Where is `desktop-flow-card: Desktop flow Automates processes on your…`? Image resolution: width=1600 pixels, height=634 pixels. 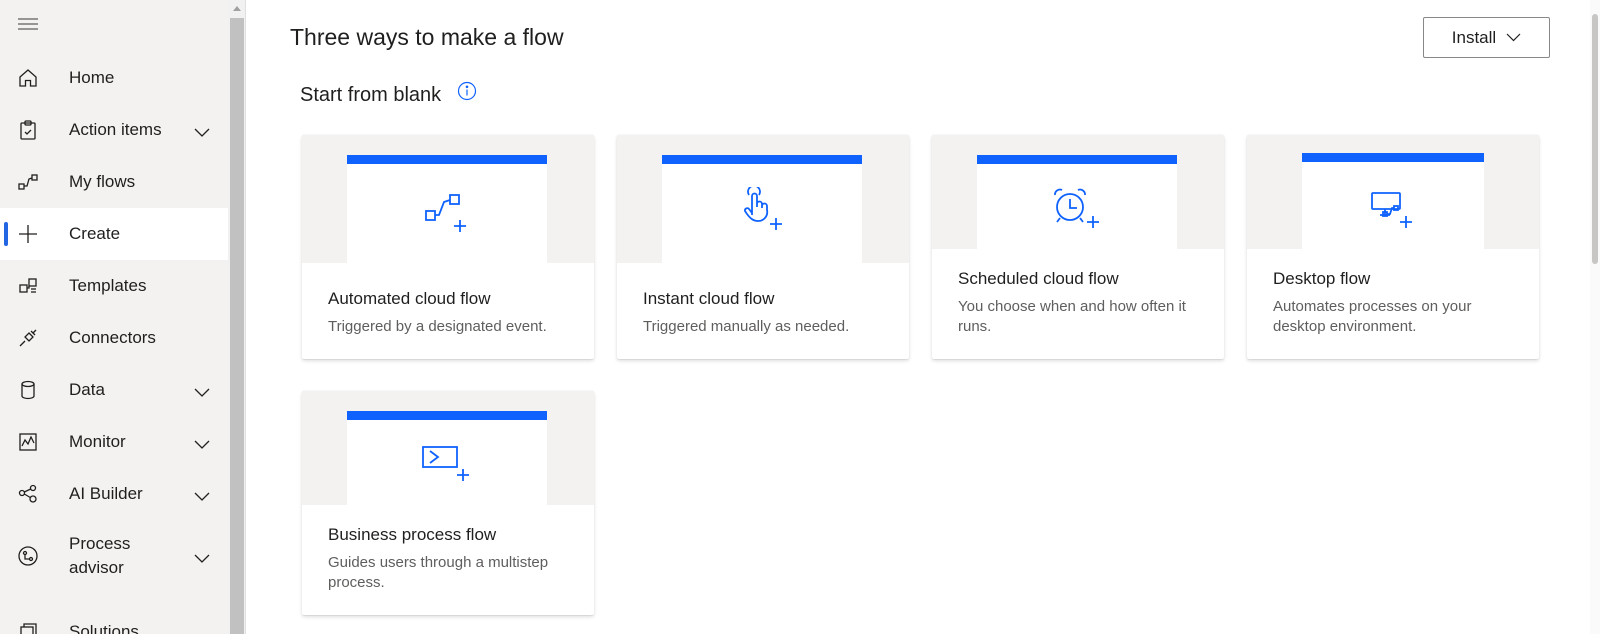
desktop-flow-card: Desktop flow Automates processes on your… is located at coordinates (1393, 247).